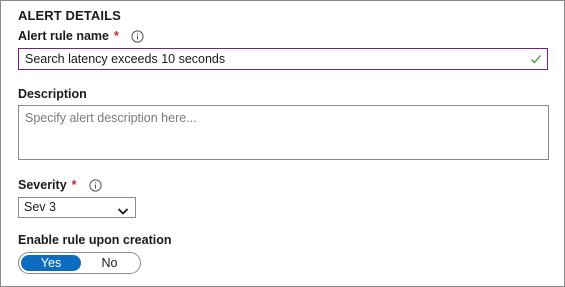 This screenshot has height=287, width=565. What do you see at coordinates (536, 59) in the screenshot?
I see `check-icon` at bounding box center [536, 59].